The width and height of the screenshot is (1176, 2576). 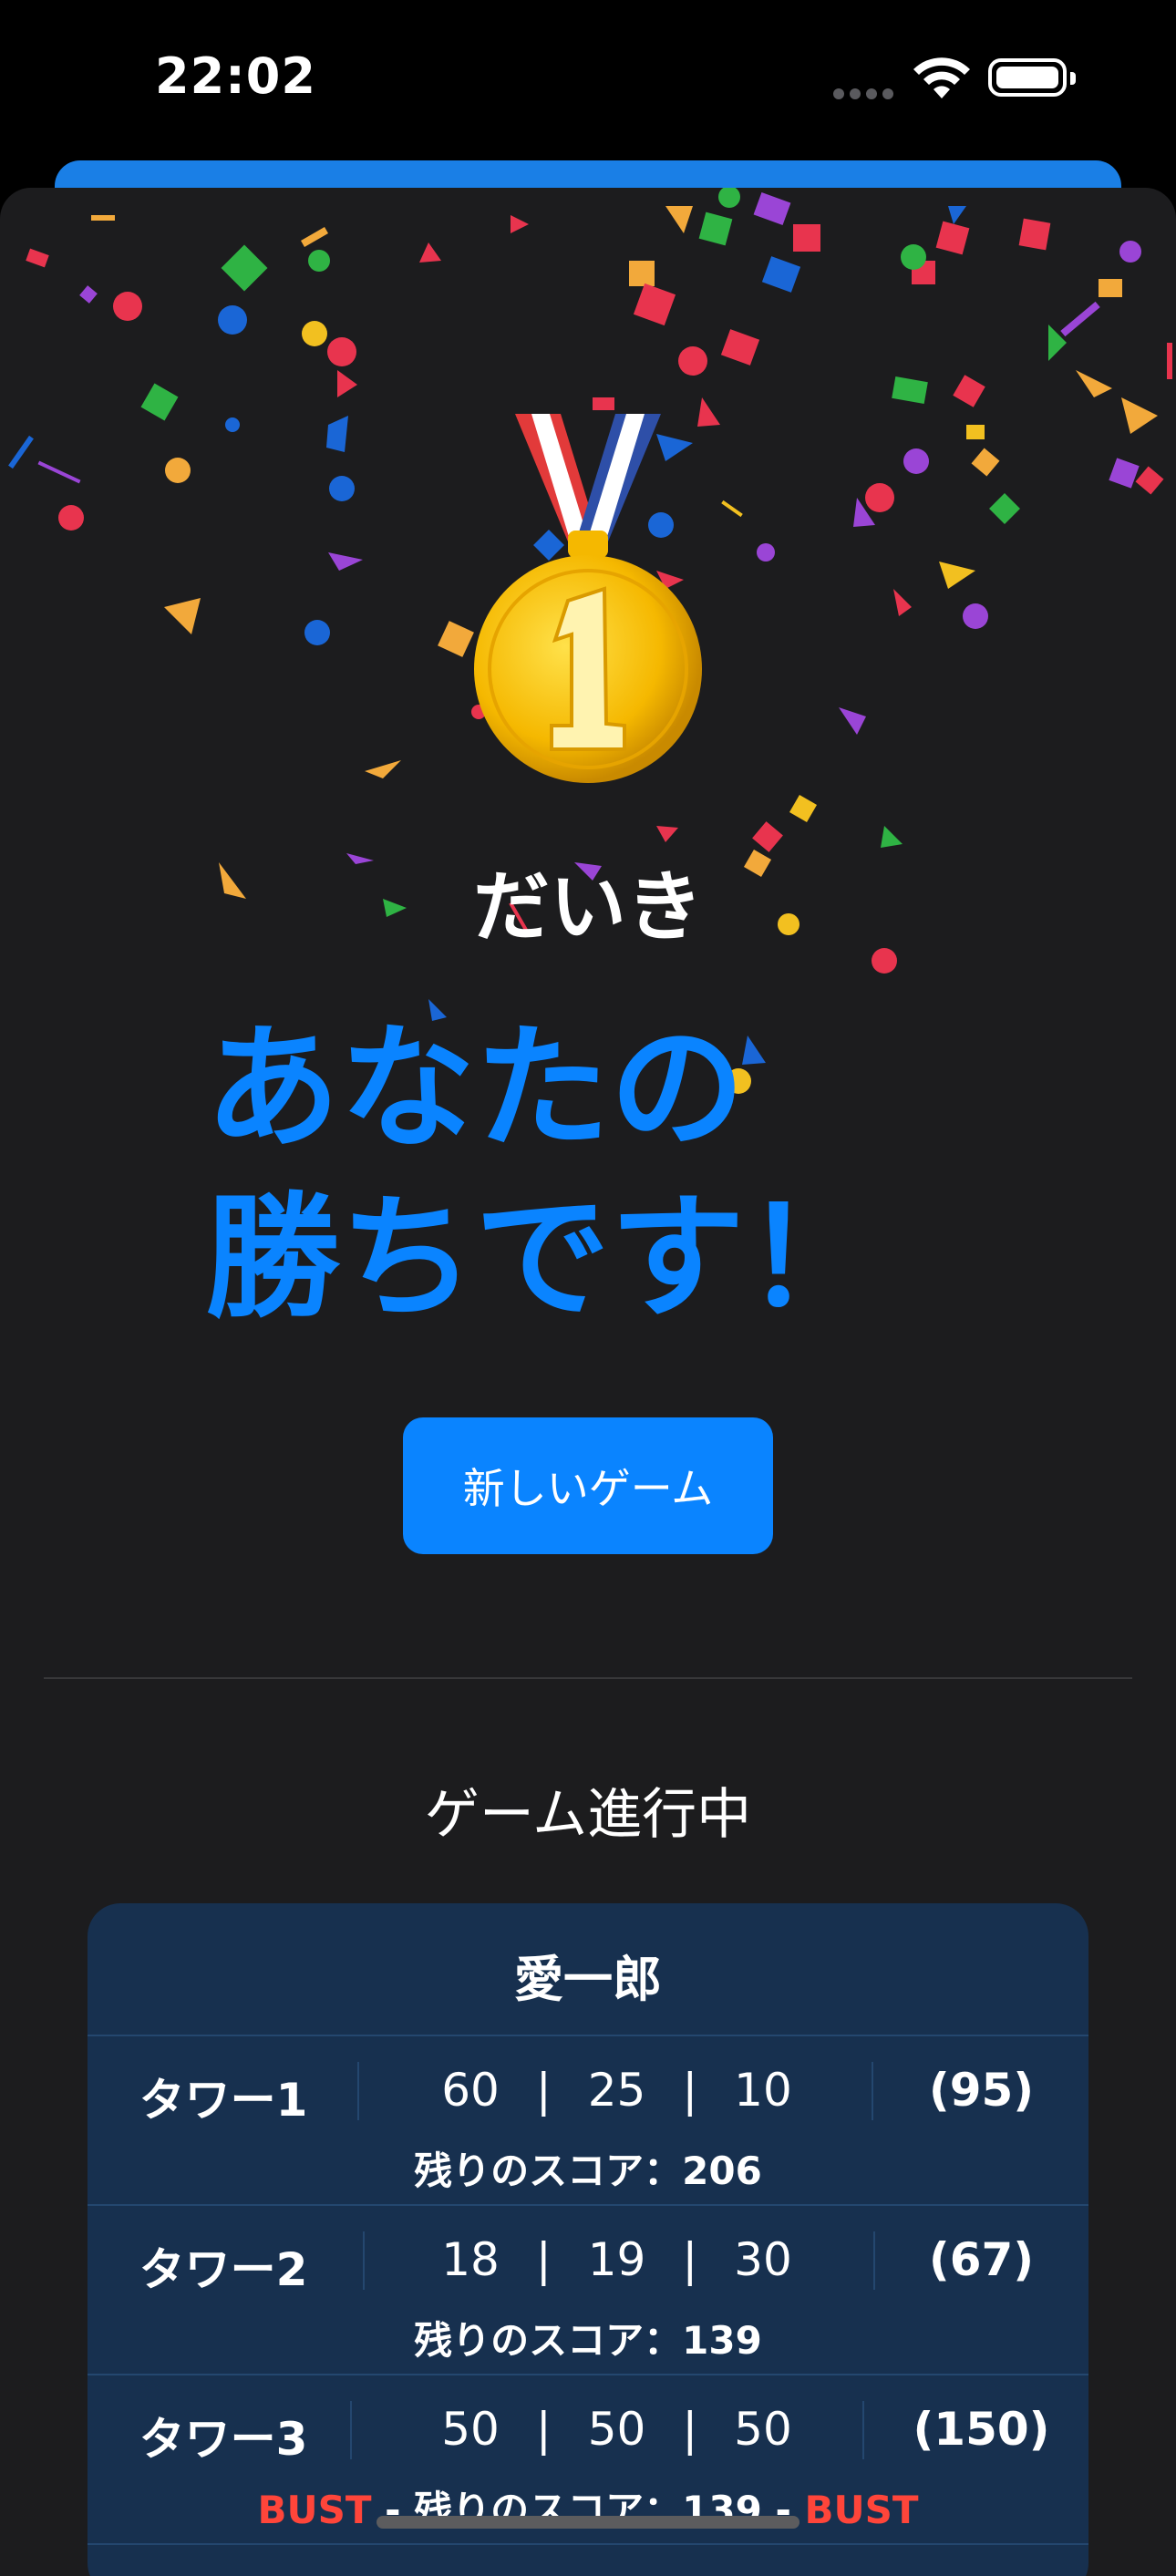 What do you see at coordinates (981, 2259) in the screenshot?
I see `tower-total: (67)` at bounding box center [981, 2259].